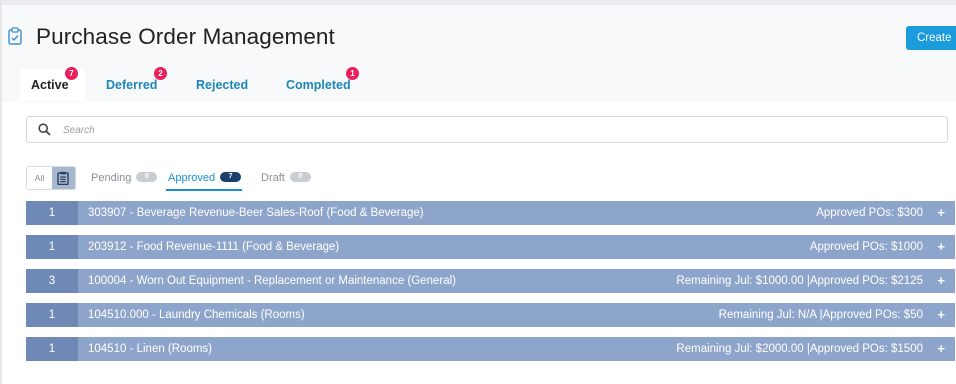 The width and height of the screenshot is (956, 384). I want to click on tab-label: Completed, so click(318, 85).